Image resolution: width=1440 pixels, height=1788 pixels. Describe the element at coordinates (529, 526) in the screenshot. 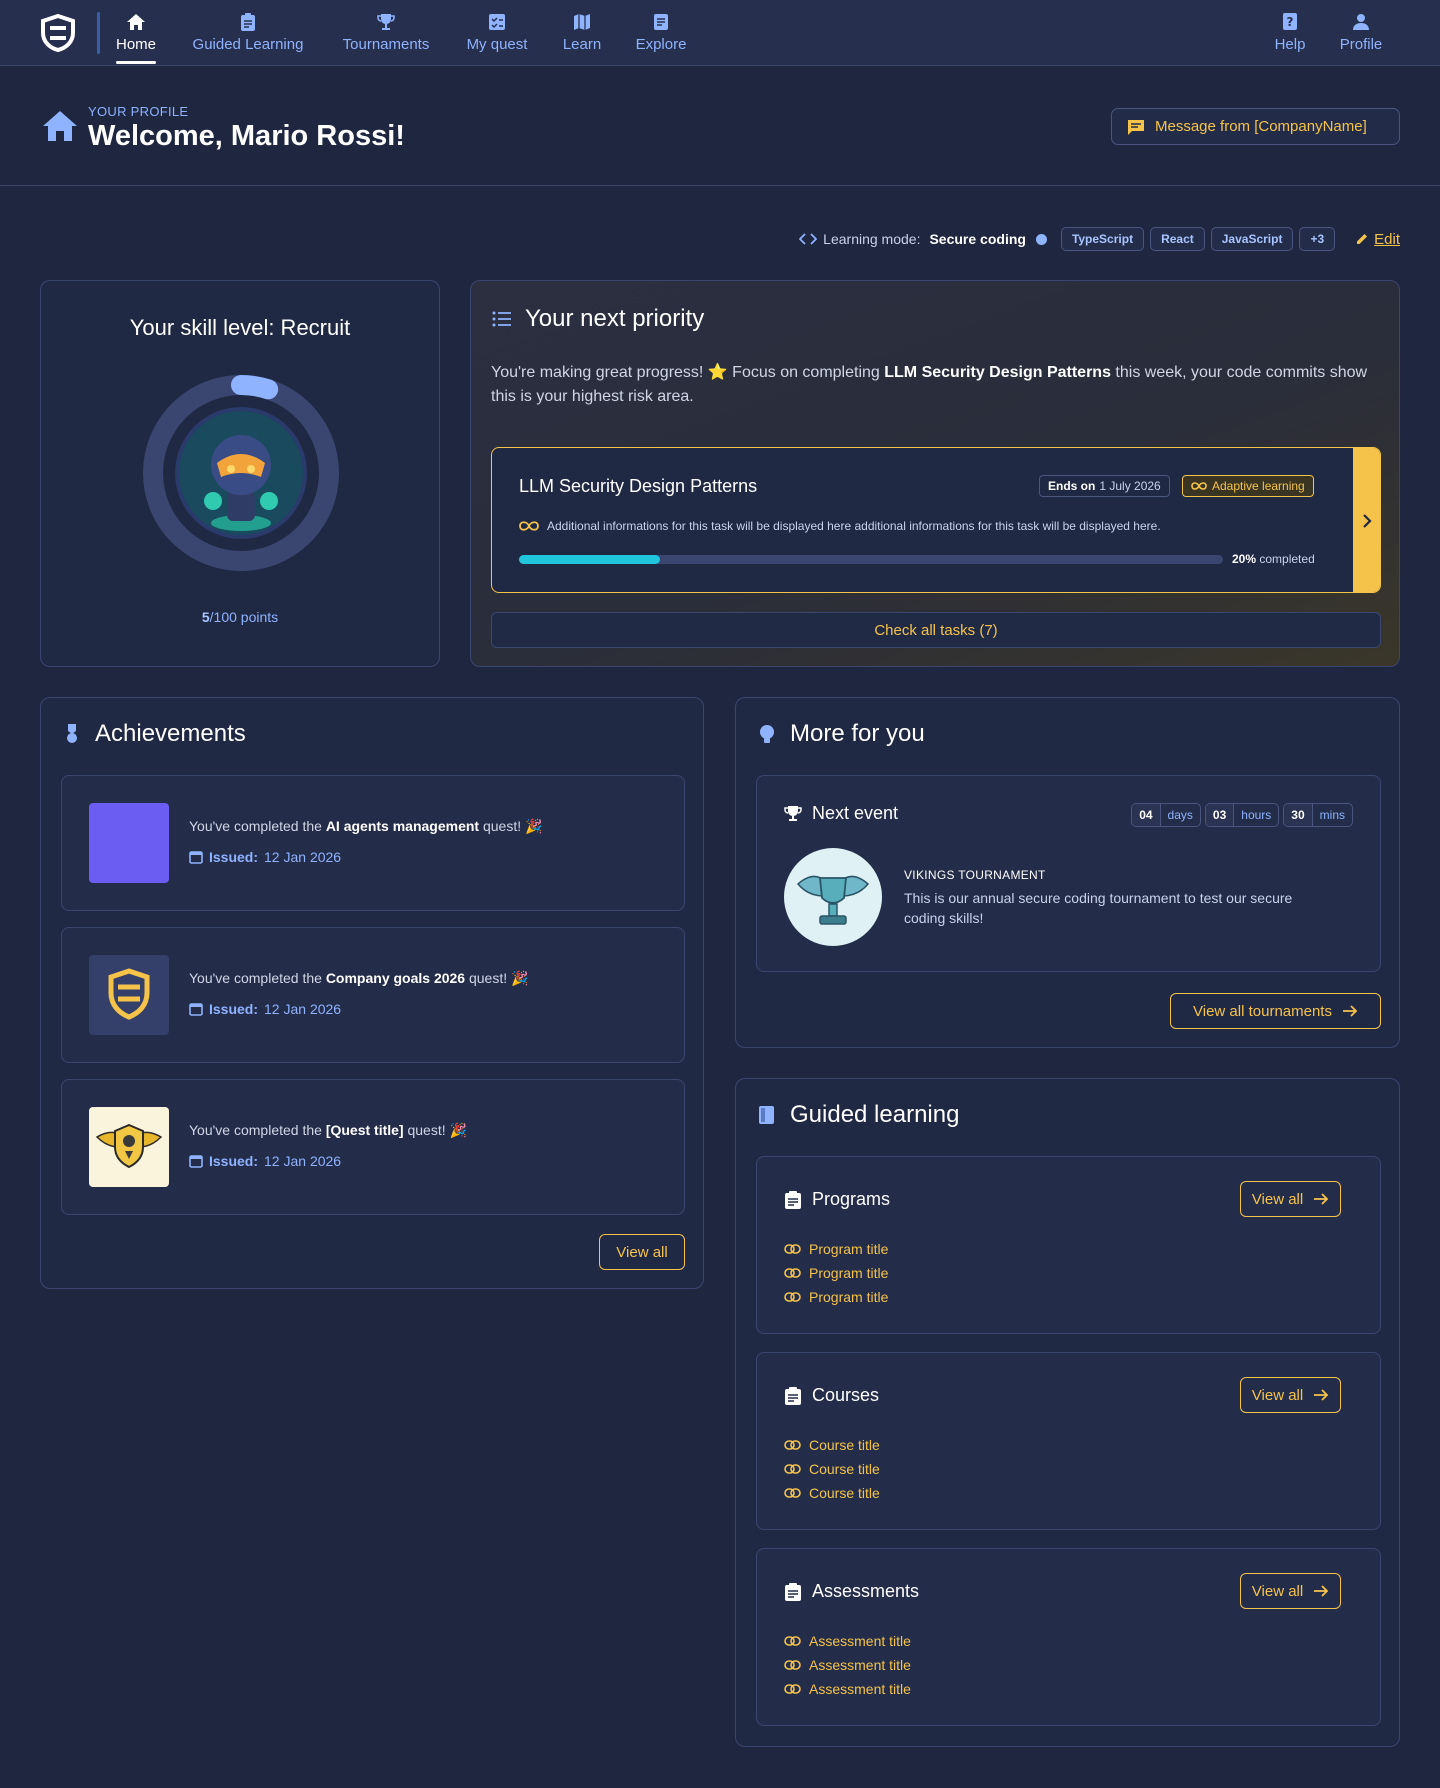

I see `infinity-icon` at that location.